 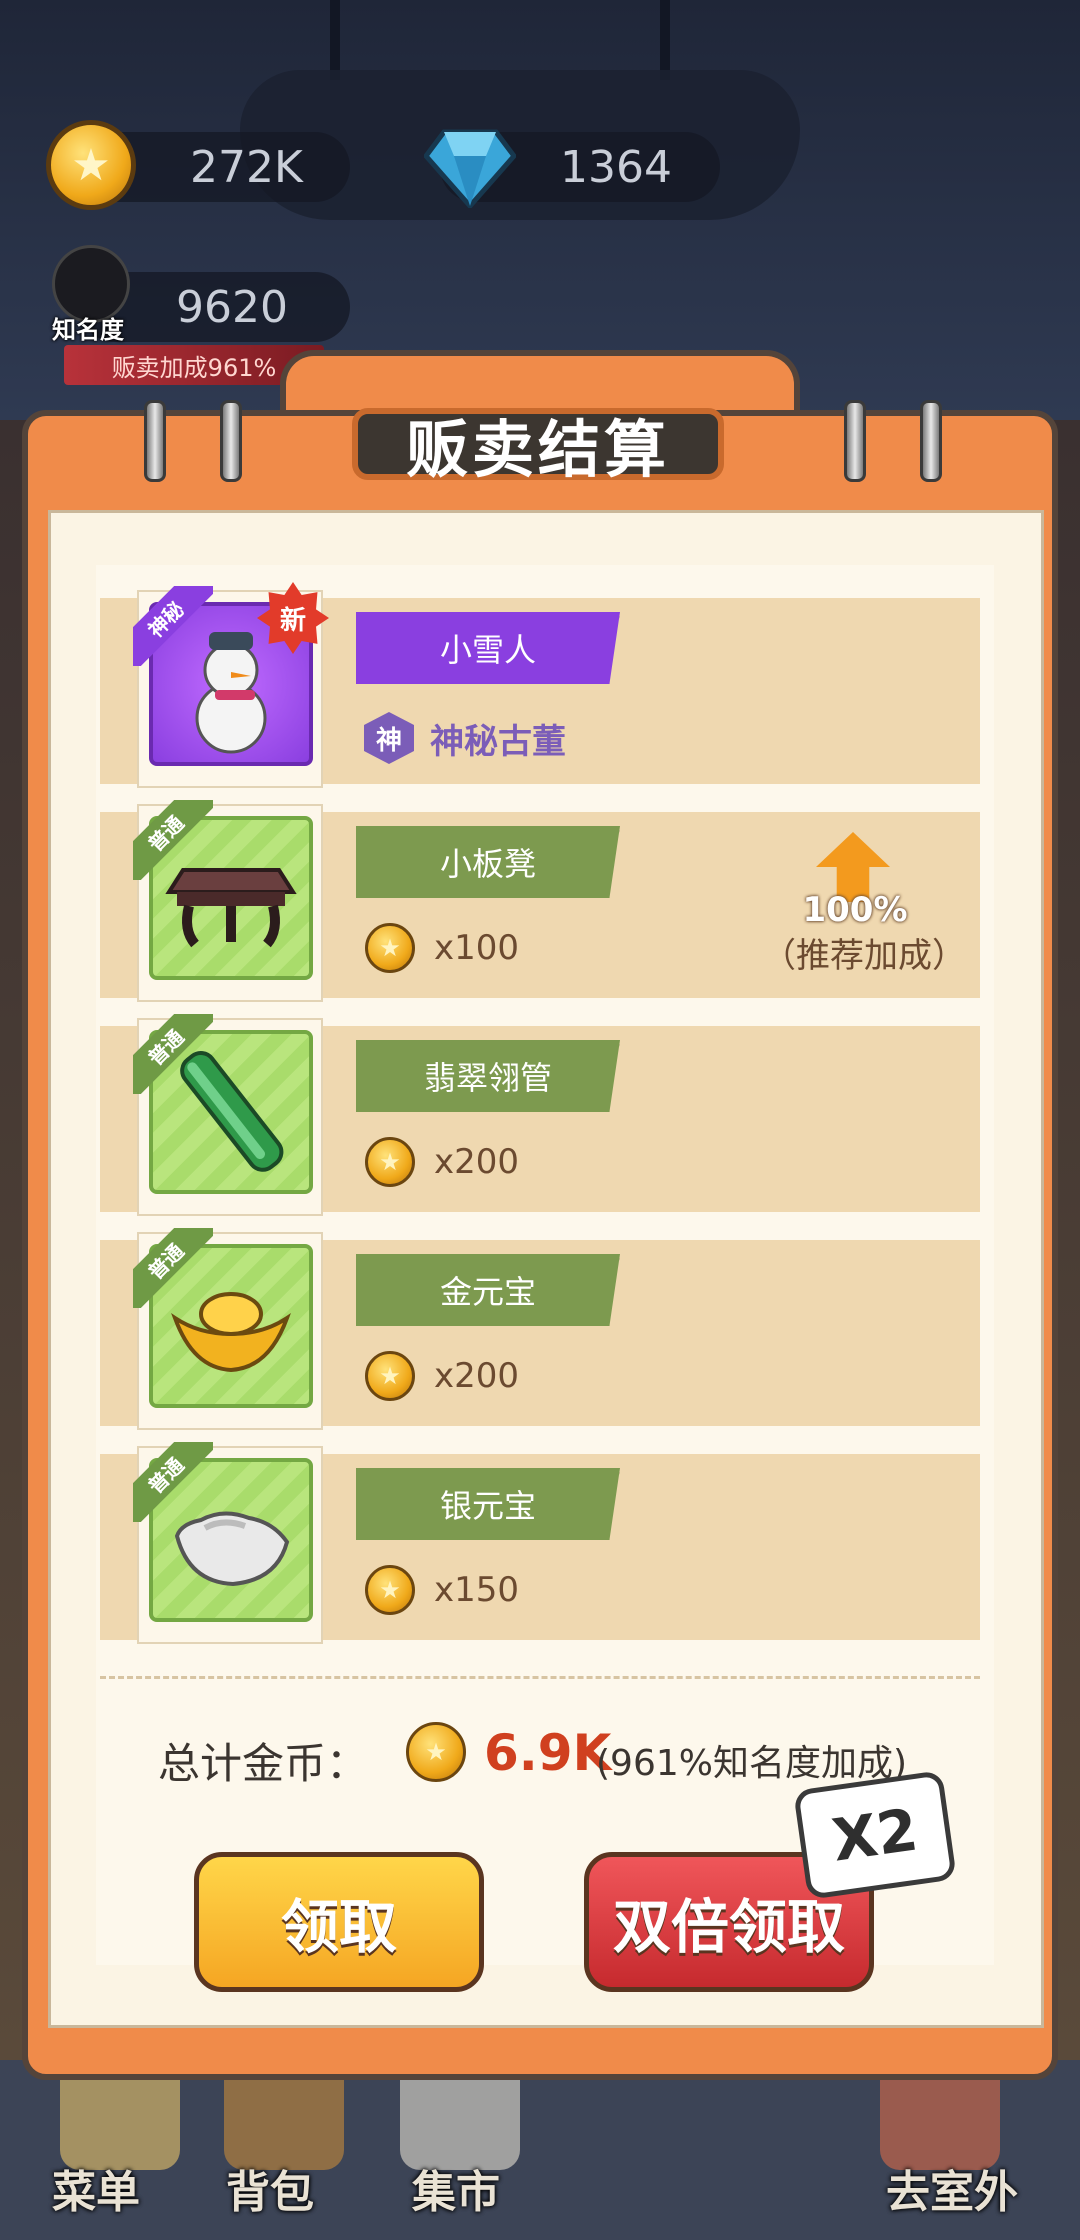 What do you see at coordinates (270, 2188) in the screenshot?
I see `nav-bag: 背包` at bounding box center [270, 2188].